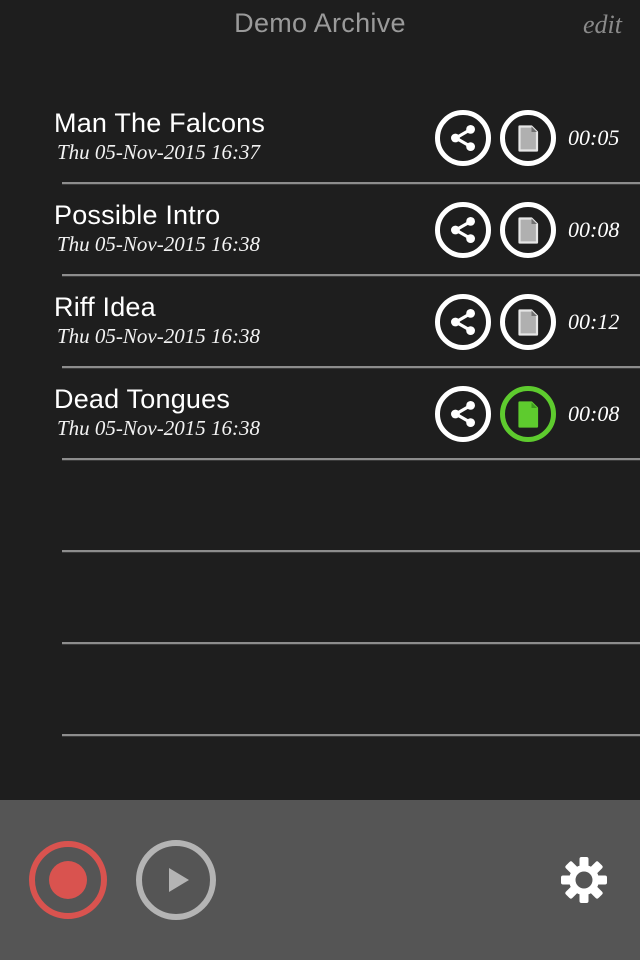 This screenshot has height=960, width=640. I want to click on list-item-title: Riff Idea, so click(105, 307).